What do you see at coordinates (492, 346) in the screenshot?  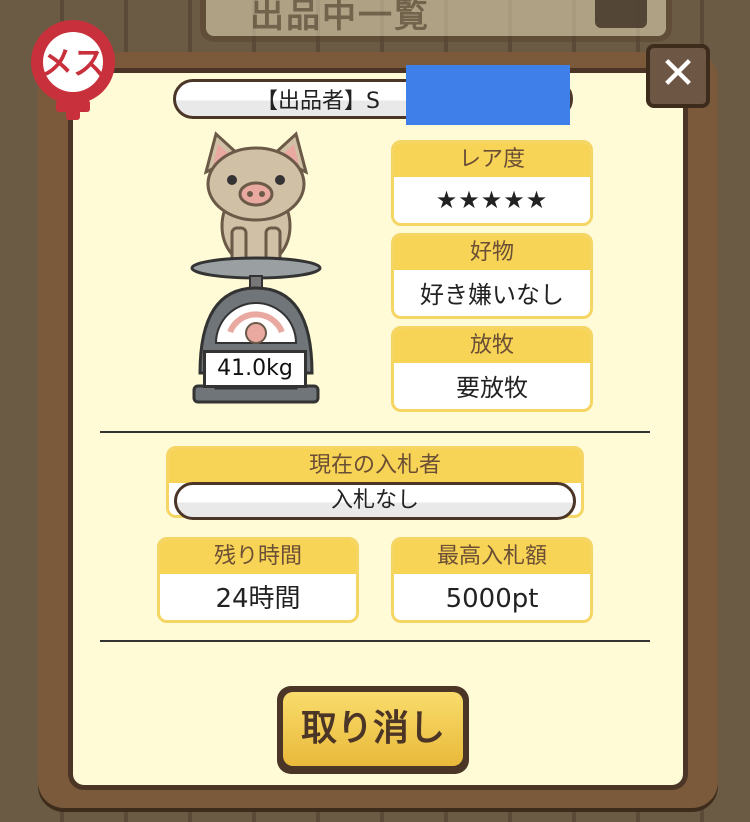 I see `grazing-label: 放牧` at bounding box center [492, 346].